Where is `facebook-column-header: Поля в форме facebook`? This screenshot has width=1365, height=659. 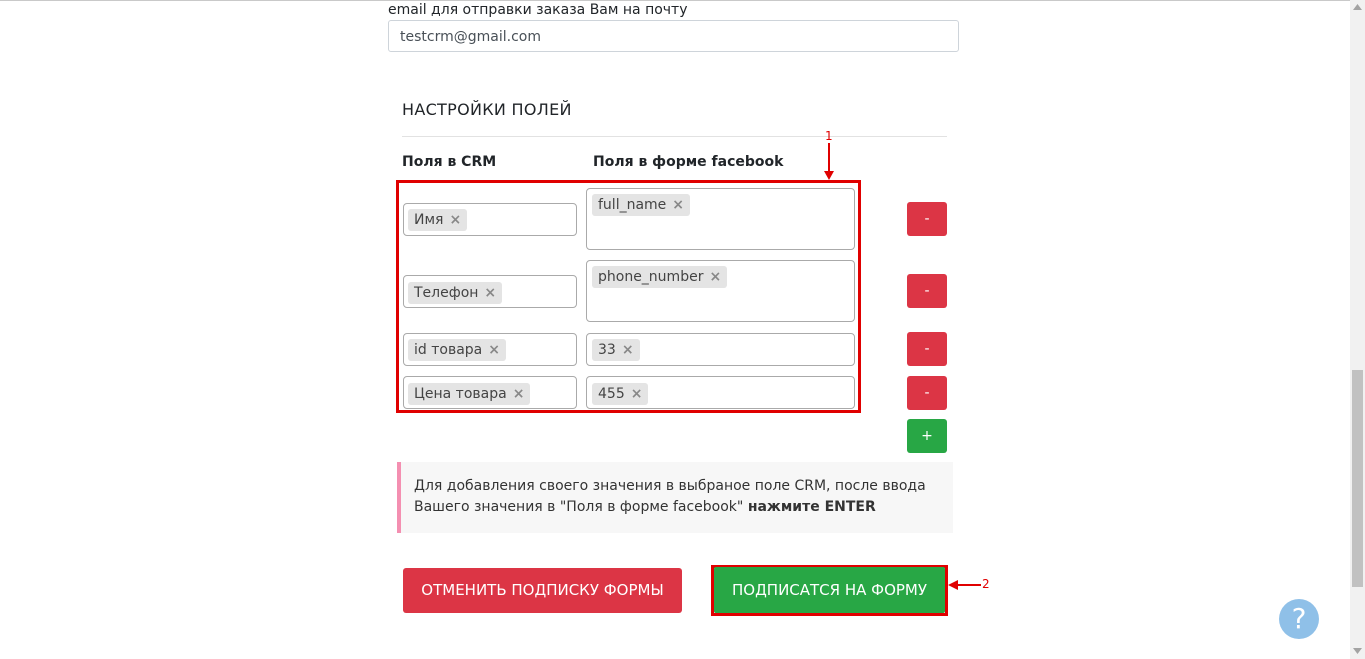
facebook-column-header: Поля в форме facebook is located at coordinates (688, 162).